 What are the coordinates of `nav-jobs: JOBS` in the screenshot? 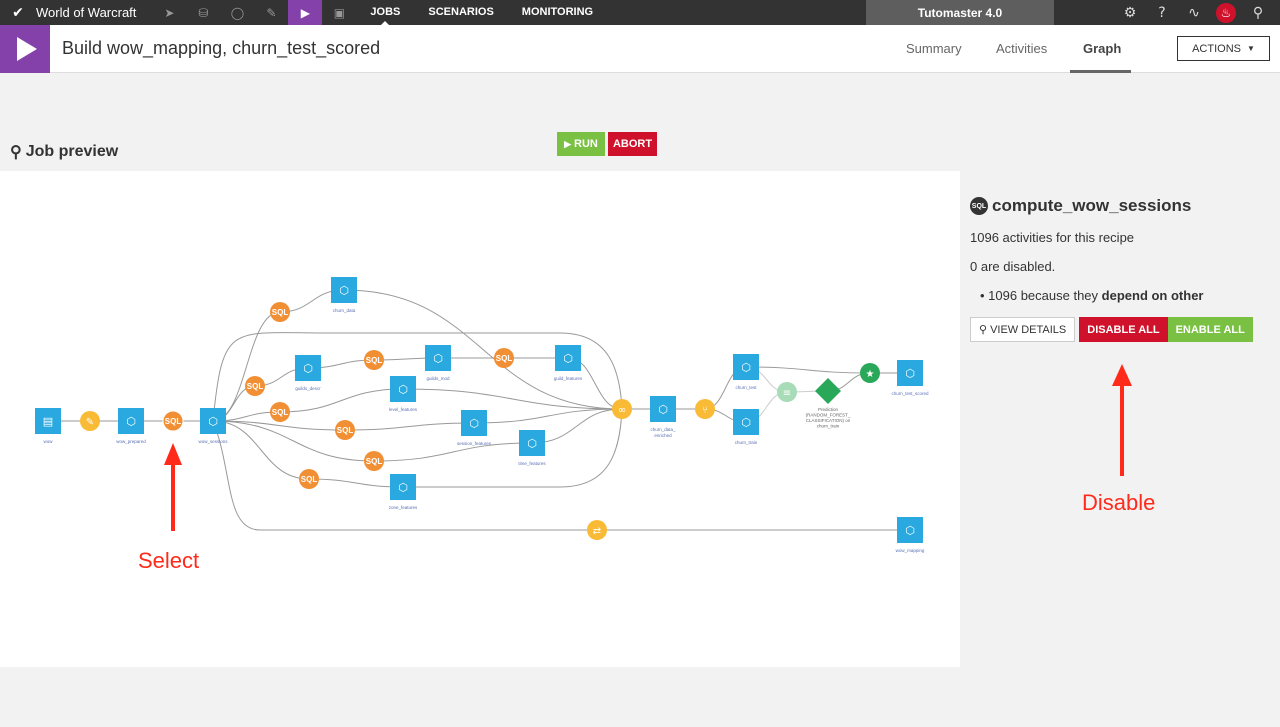 It's located at (385, 12).